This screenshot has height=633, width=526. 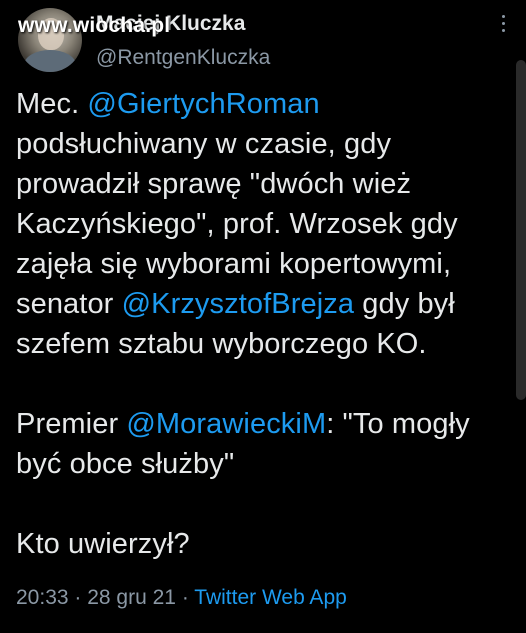 I want to click on scrollbar, so click(x=521, y=230).